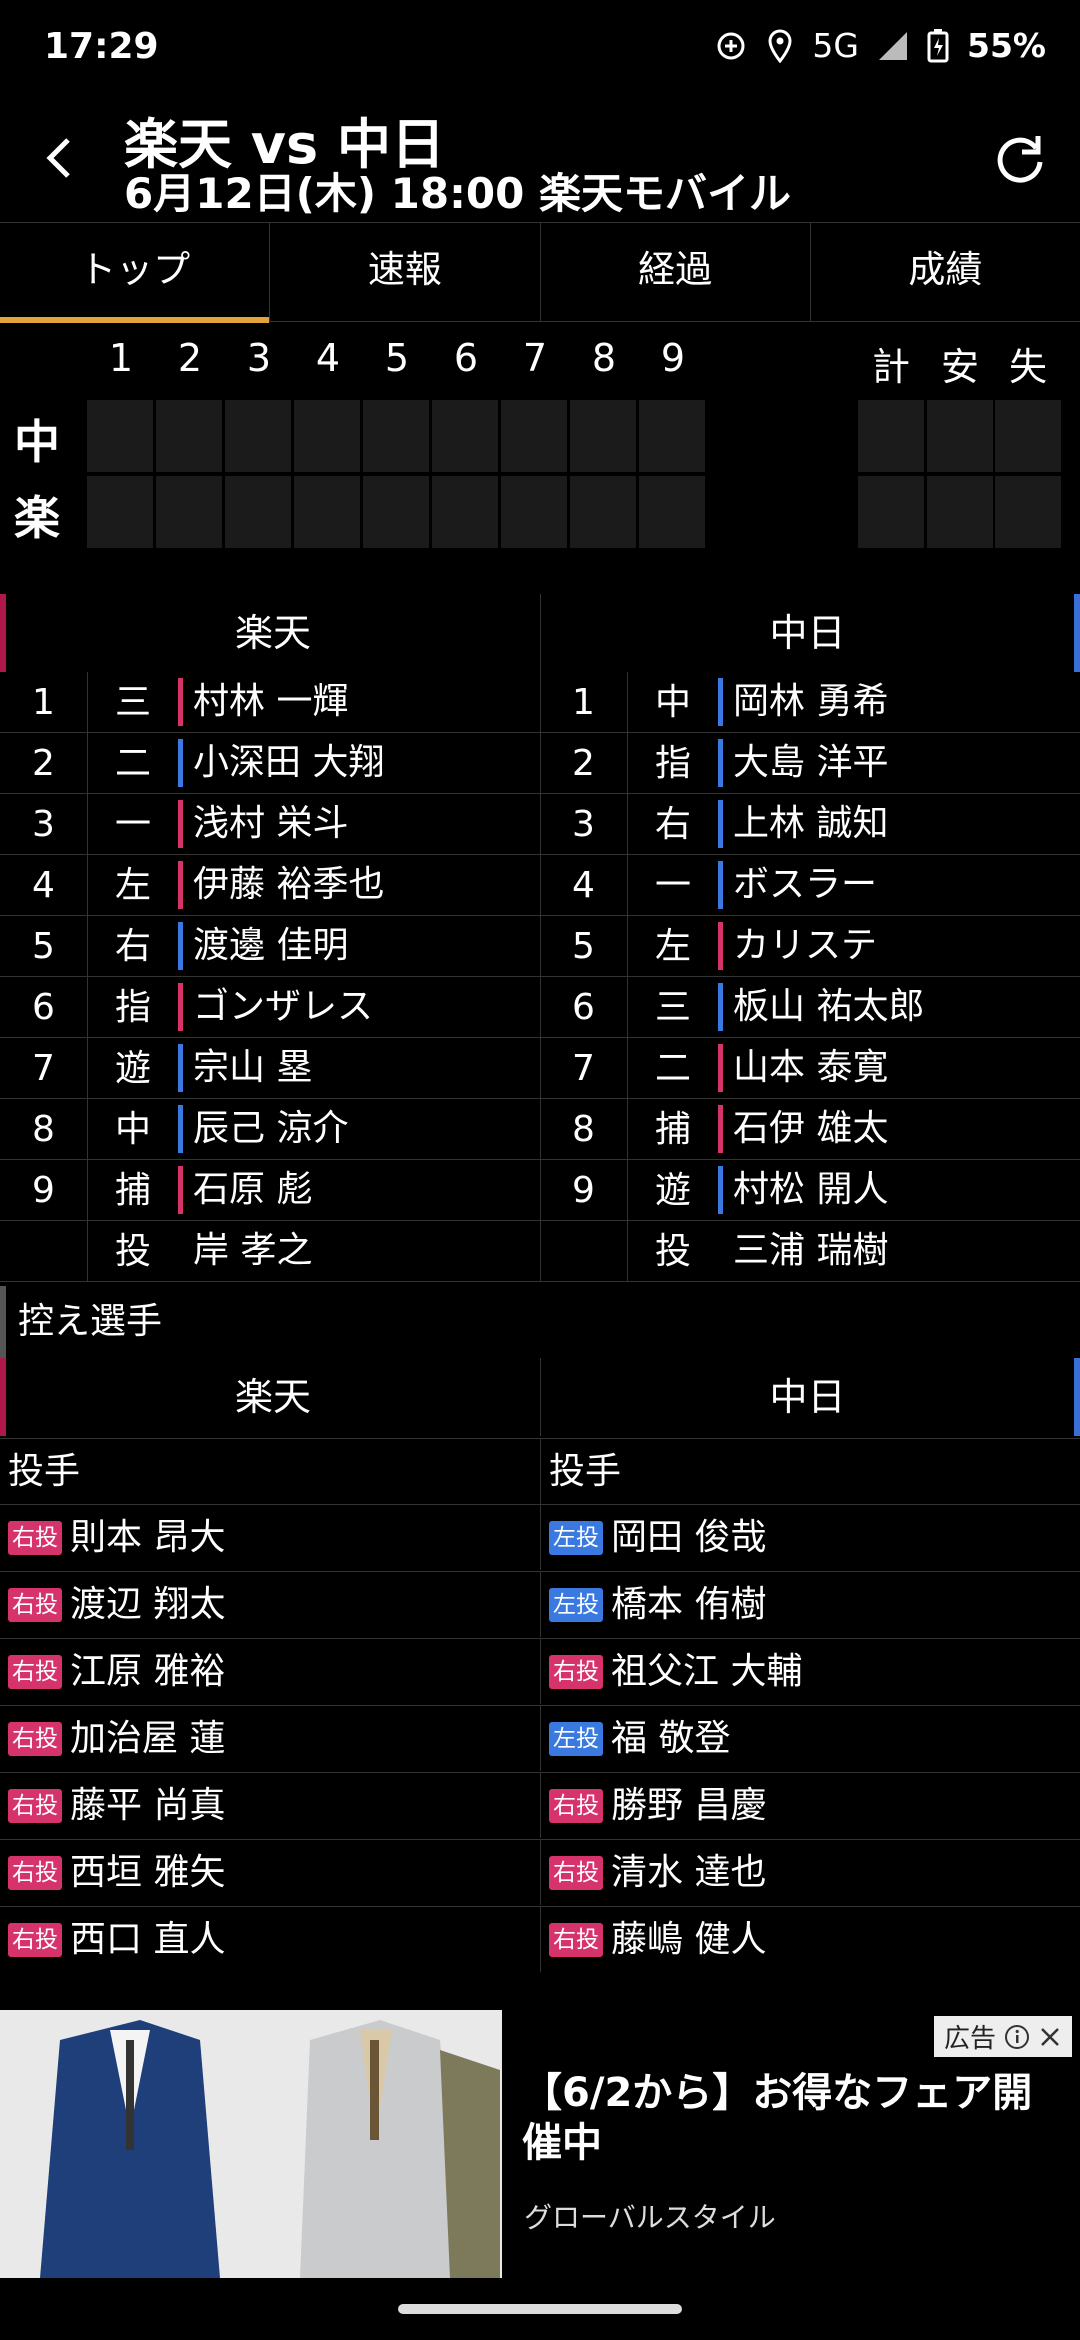 This screenshot has height=2340, width=1080. Describe the element at coordinates (540, 885) in the screenshot. I see `lineup-row: 4 左 4 一伊藤 裕季也 ボスラー` at that location.